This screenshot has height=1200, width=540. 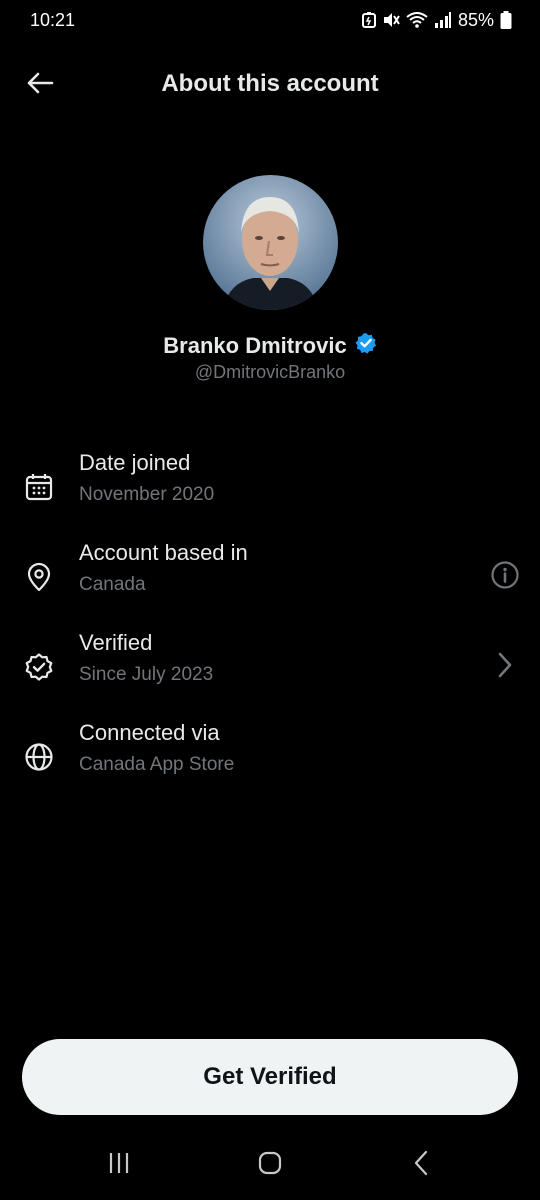 I want to click on status-icons: 85%, so click(x=436, y=20).